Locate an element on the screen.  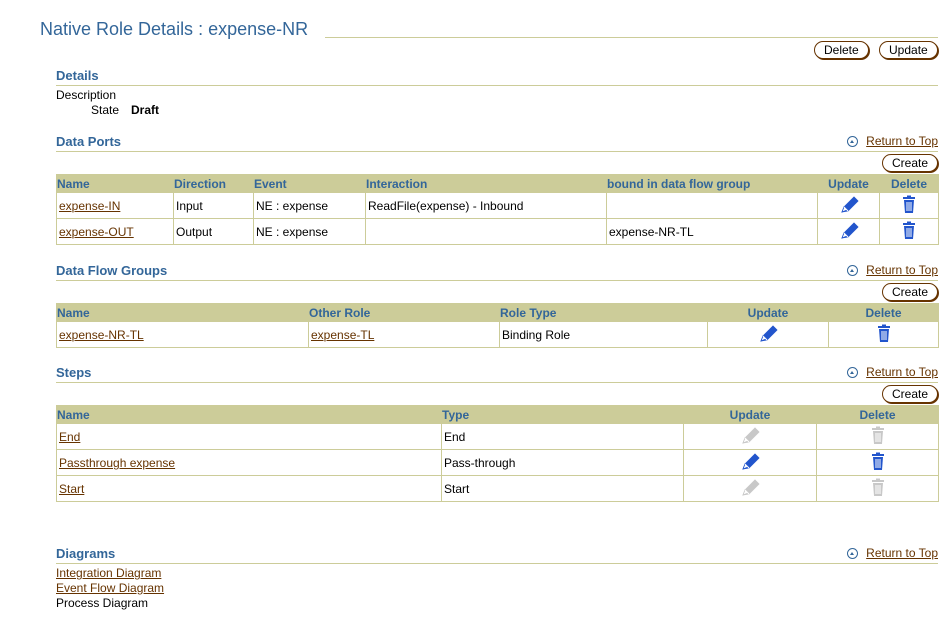
other-role-link: expense-TL is located at coordinates (342, 335).